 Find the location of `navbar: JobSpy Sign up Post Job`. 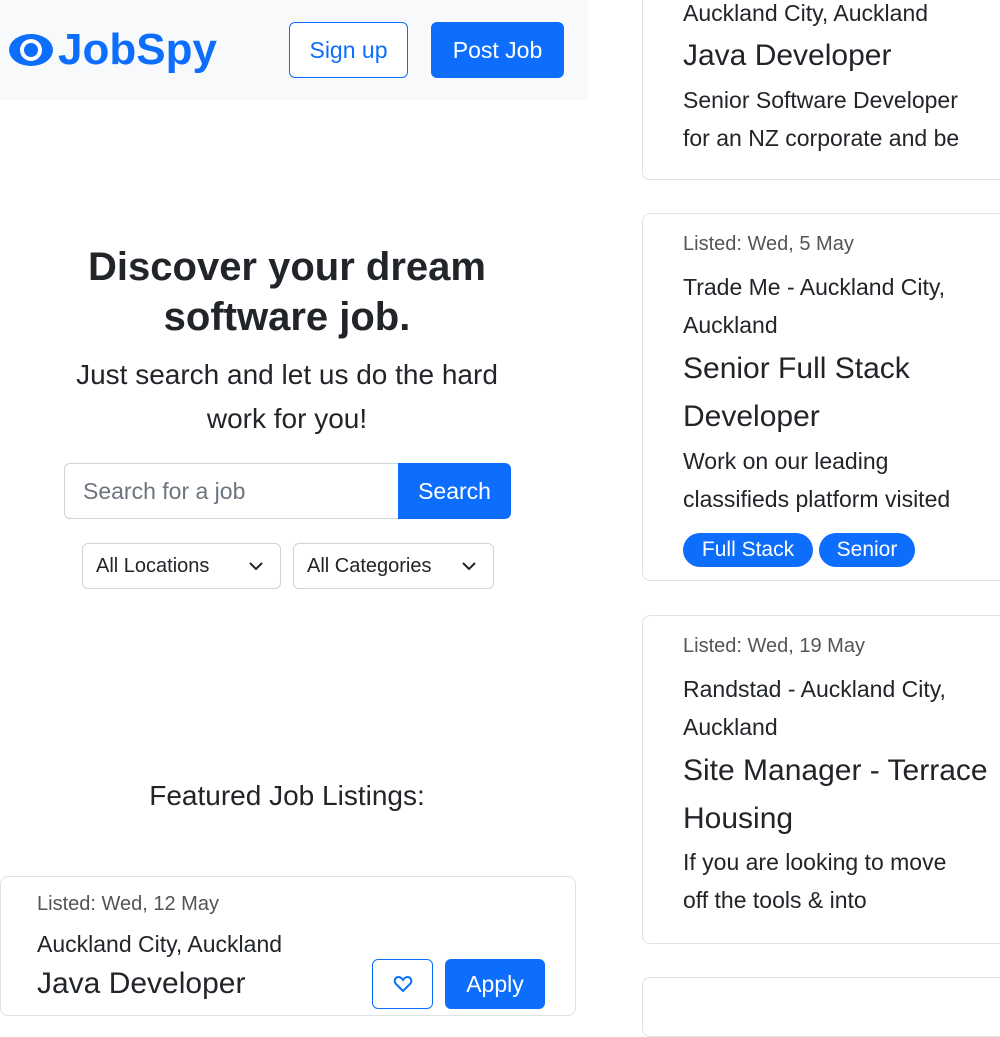

navbar: JobSpy Sign up Post Job is located at coordinates (294, 50).